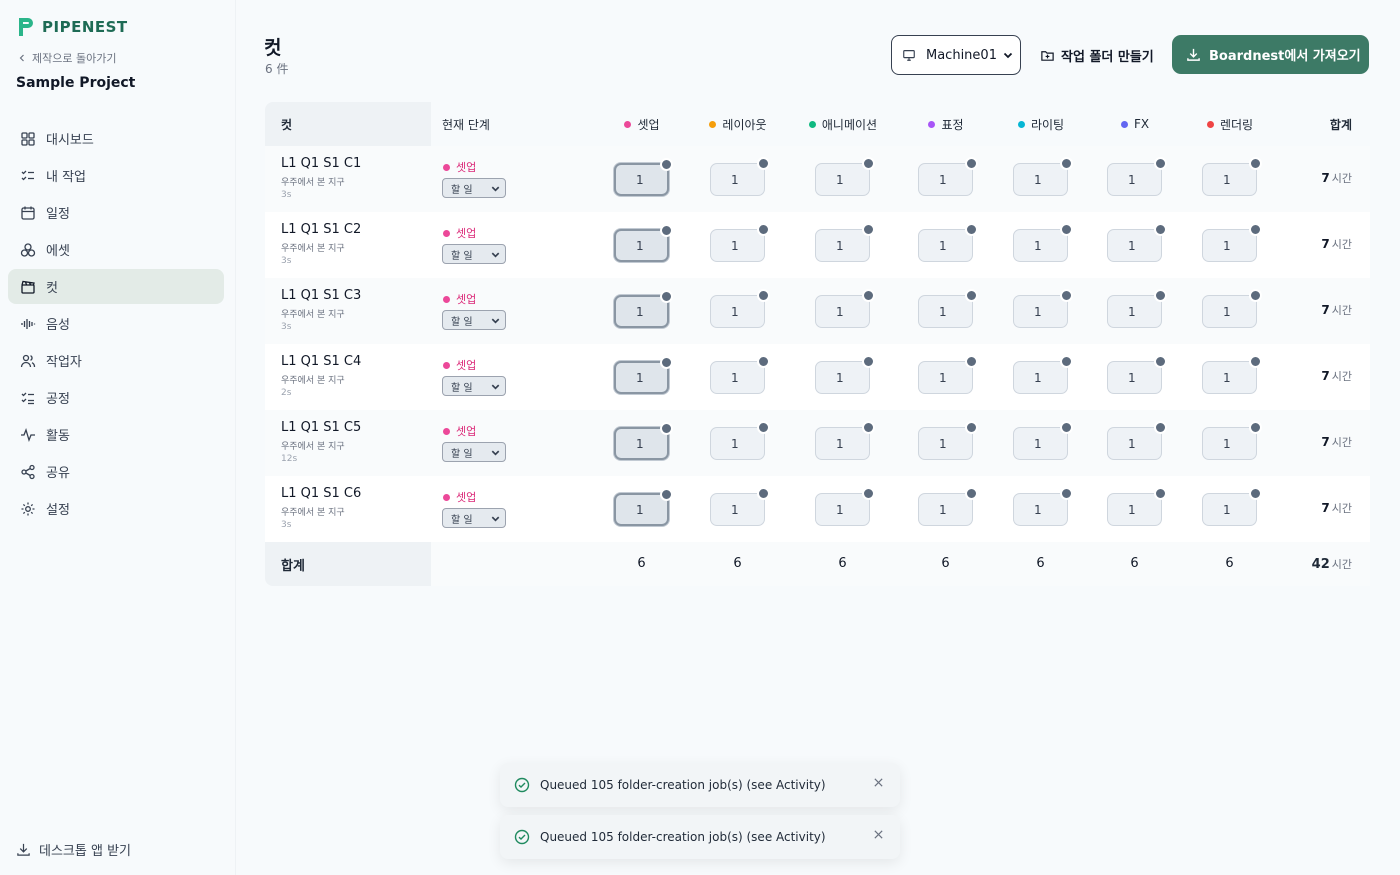  What do you see at coordinates (817, 509) in the screenshot?
I see `table-row: L1 Q1 S1 C6 우주에서 본 지구 3s 셋업 할 일 1 1 1 1 1 1 1 7 시간` at bounding box center [817, 509].